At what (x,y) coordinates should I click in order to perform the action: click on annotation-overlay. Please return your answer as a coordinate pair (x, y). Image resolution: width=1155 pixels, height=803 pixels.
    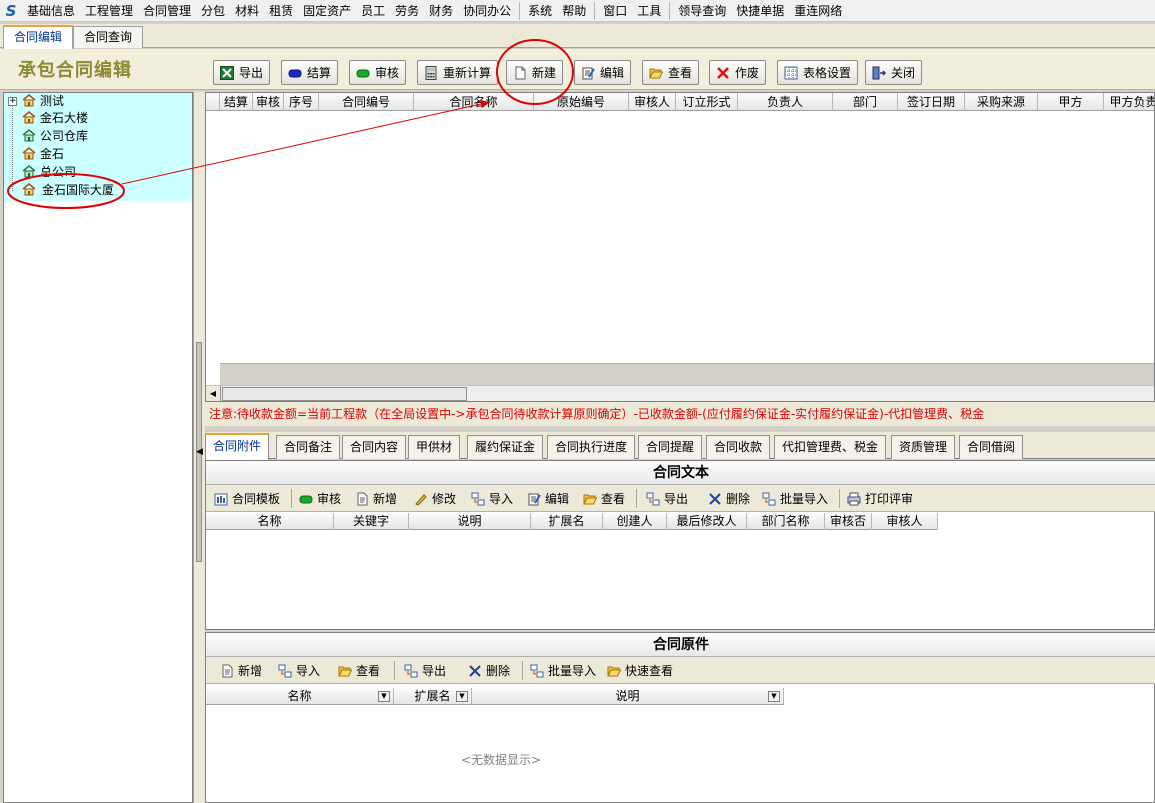
    Looking at the image, I should click on (290, 124).